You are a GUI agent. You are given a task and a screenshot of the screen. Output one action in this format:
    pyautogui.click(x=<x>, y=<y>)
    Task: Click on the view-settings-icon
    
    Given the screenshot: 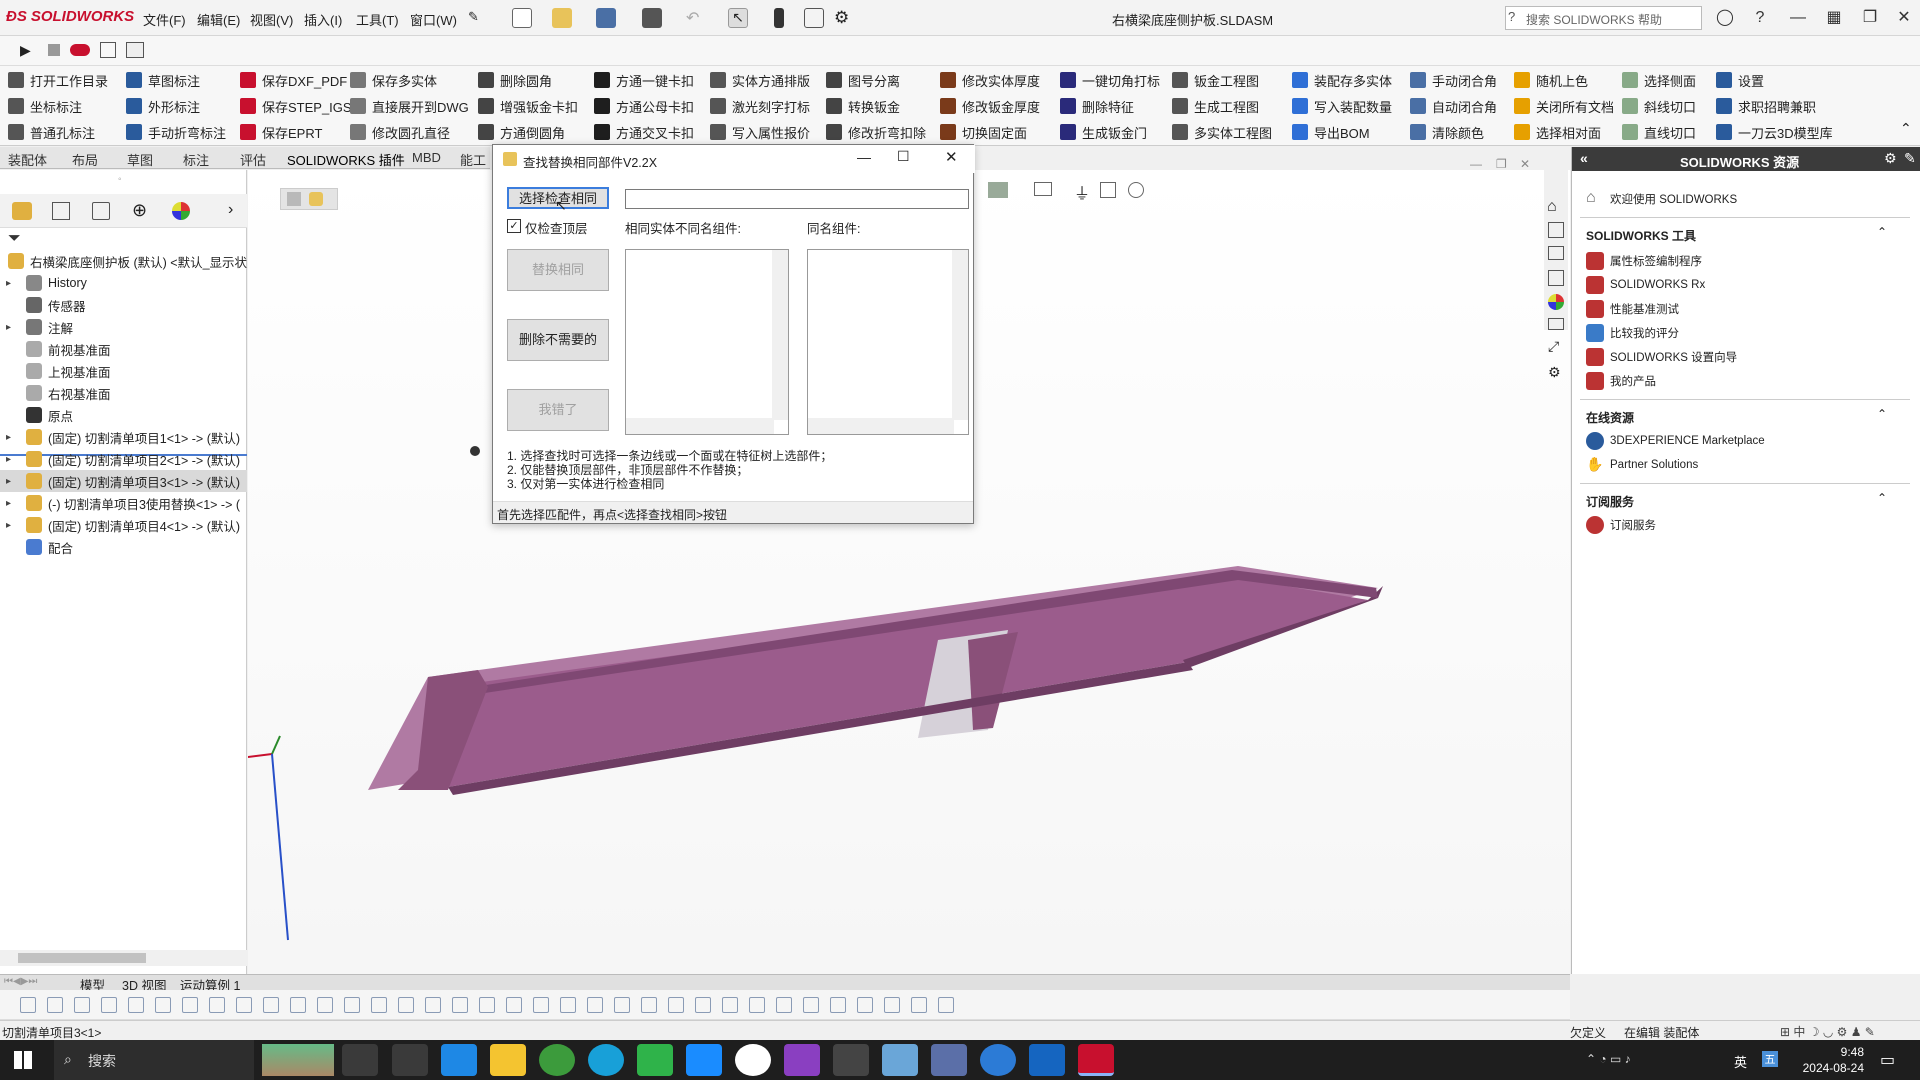 What is the action you would take?
    pyautogui.click(x=1043, y=189)
    